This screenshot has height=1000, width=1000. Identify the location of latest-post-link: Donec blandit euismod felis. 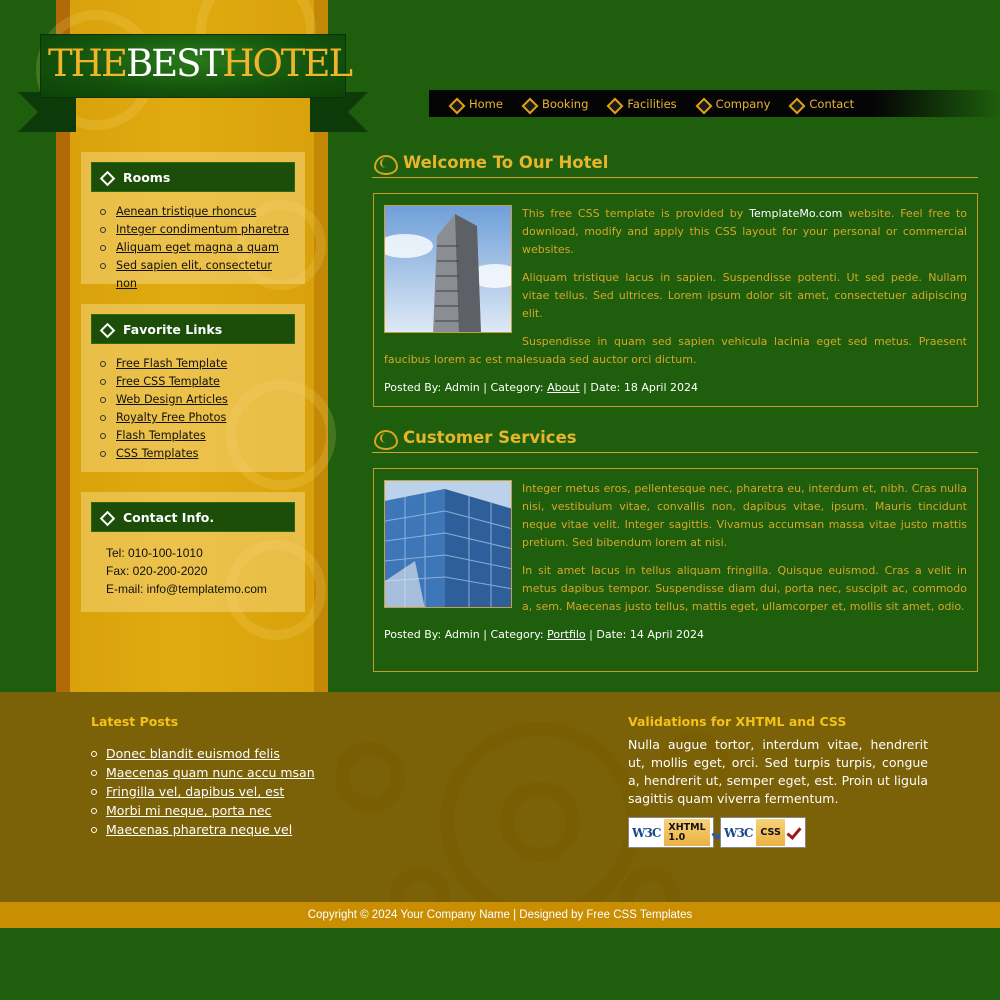
(193, 753).